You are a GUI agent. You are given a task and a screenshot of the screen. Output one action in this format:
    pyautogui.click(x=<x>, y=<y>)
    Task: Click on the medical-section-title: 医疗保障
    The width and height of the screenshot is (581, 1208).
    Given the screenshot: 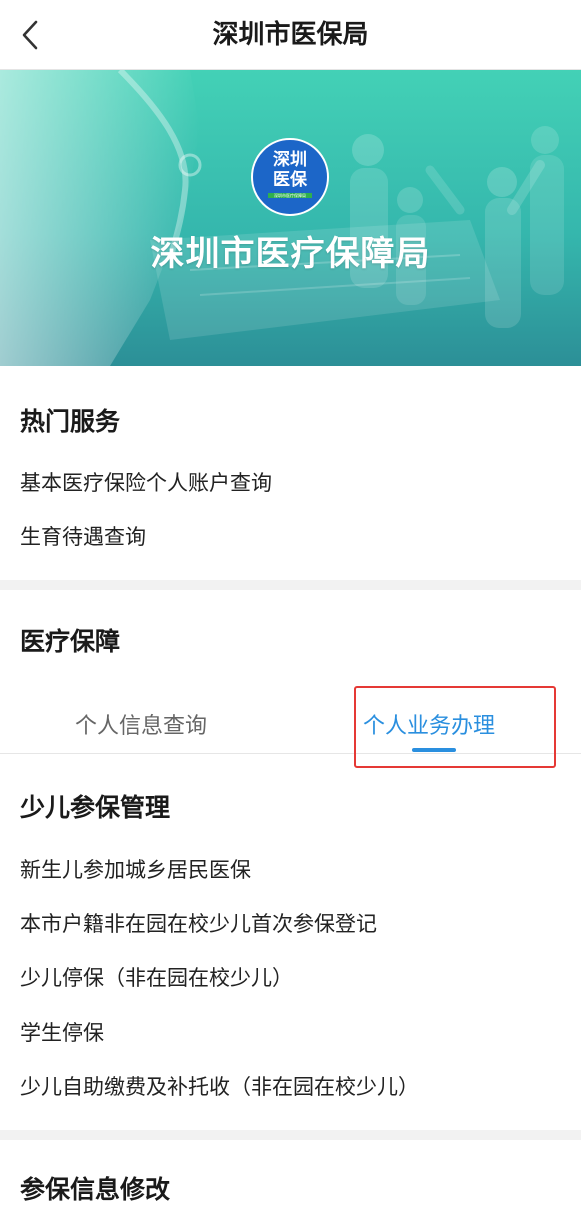 What is the action you would take?
    pyautogui.click(x=70, y=641)
    